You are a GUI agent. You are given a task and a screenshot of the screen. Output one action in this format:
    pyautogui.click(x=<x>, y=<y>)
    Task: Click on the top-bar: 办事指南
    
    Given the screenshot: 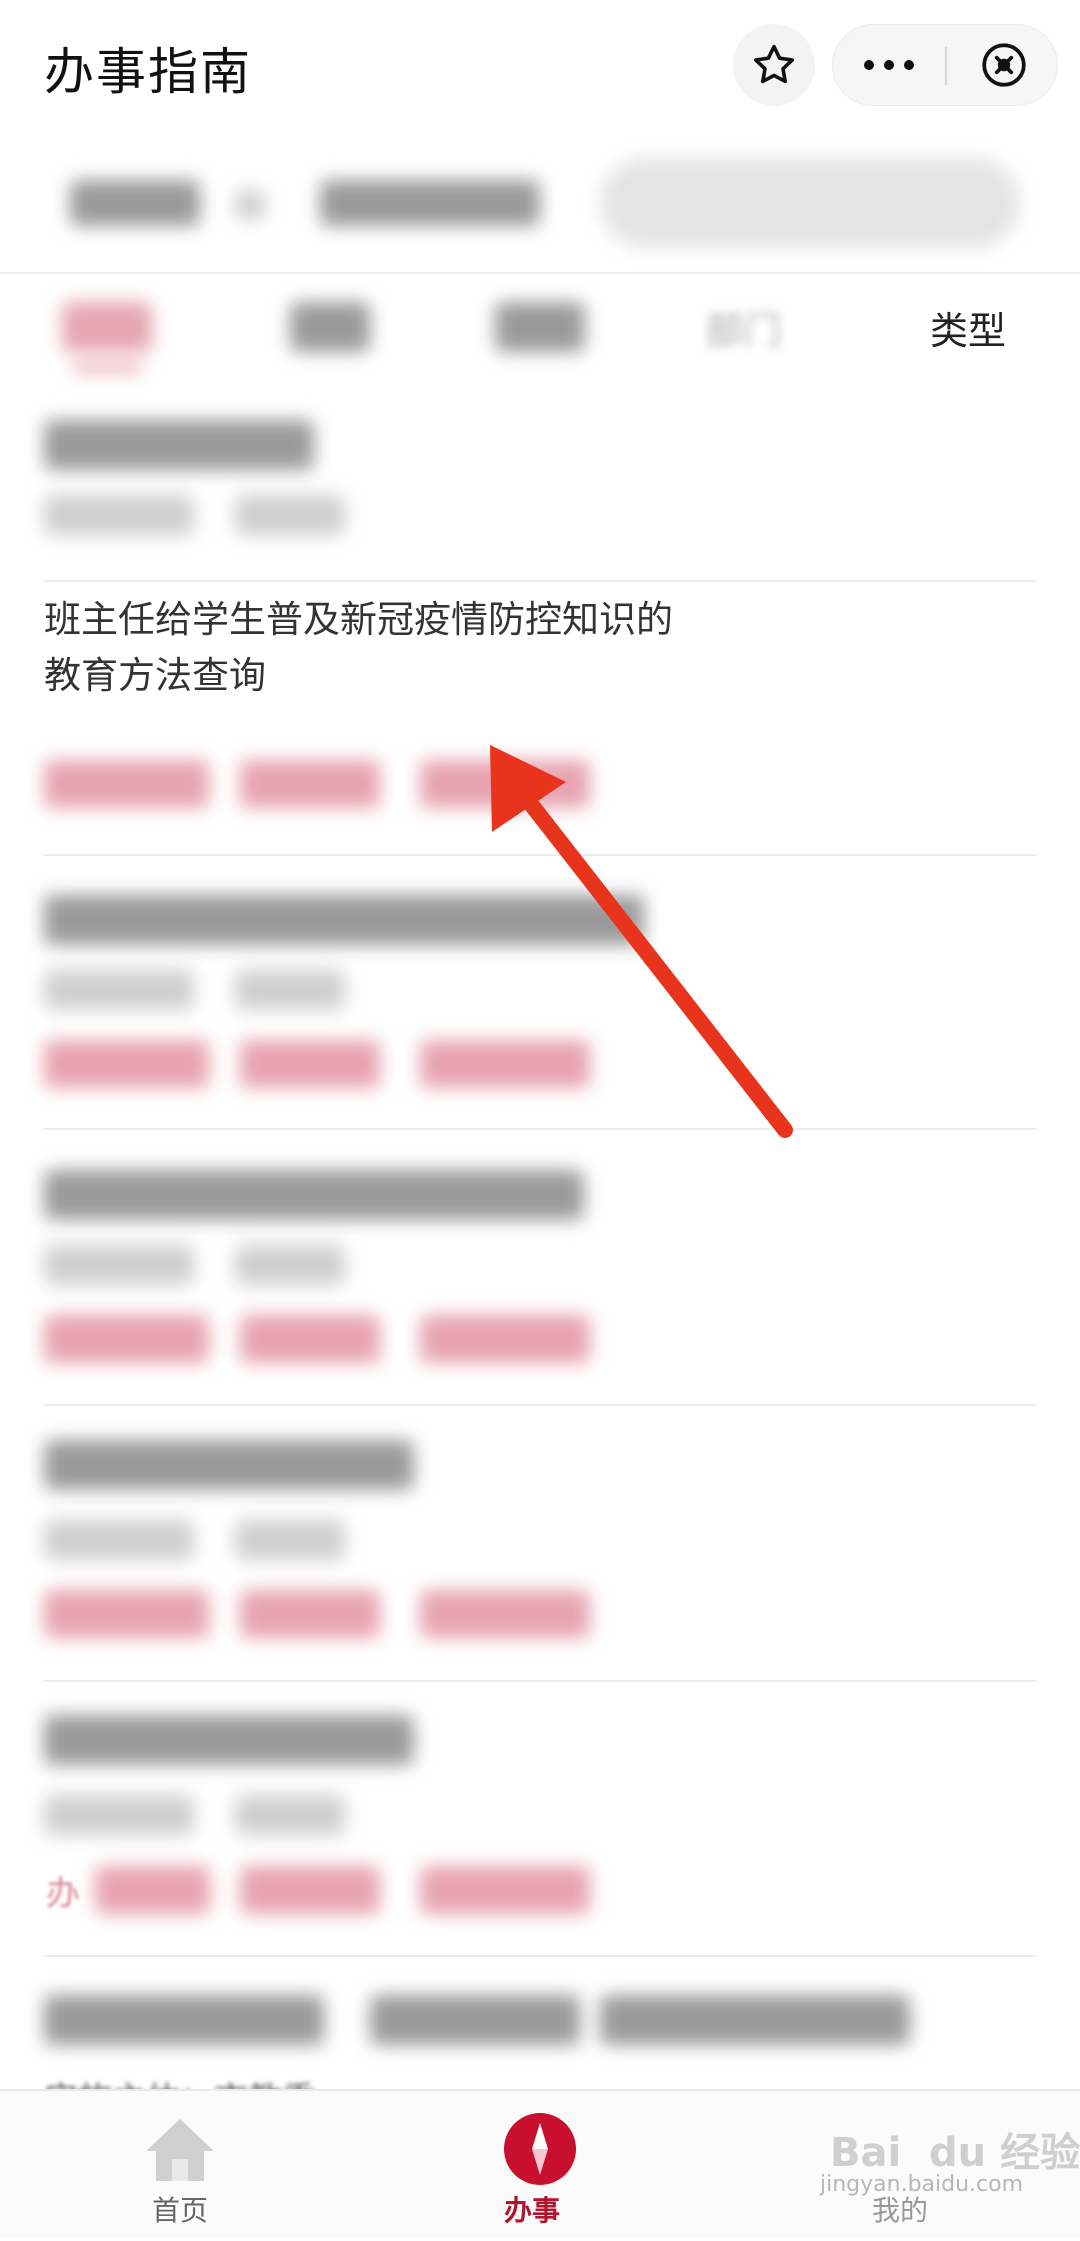 What is the action you would take?
    pyautogui.click(x=540, y=65)
    